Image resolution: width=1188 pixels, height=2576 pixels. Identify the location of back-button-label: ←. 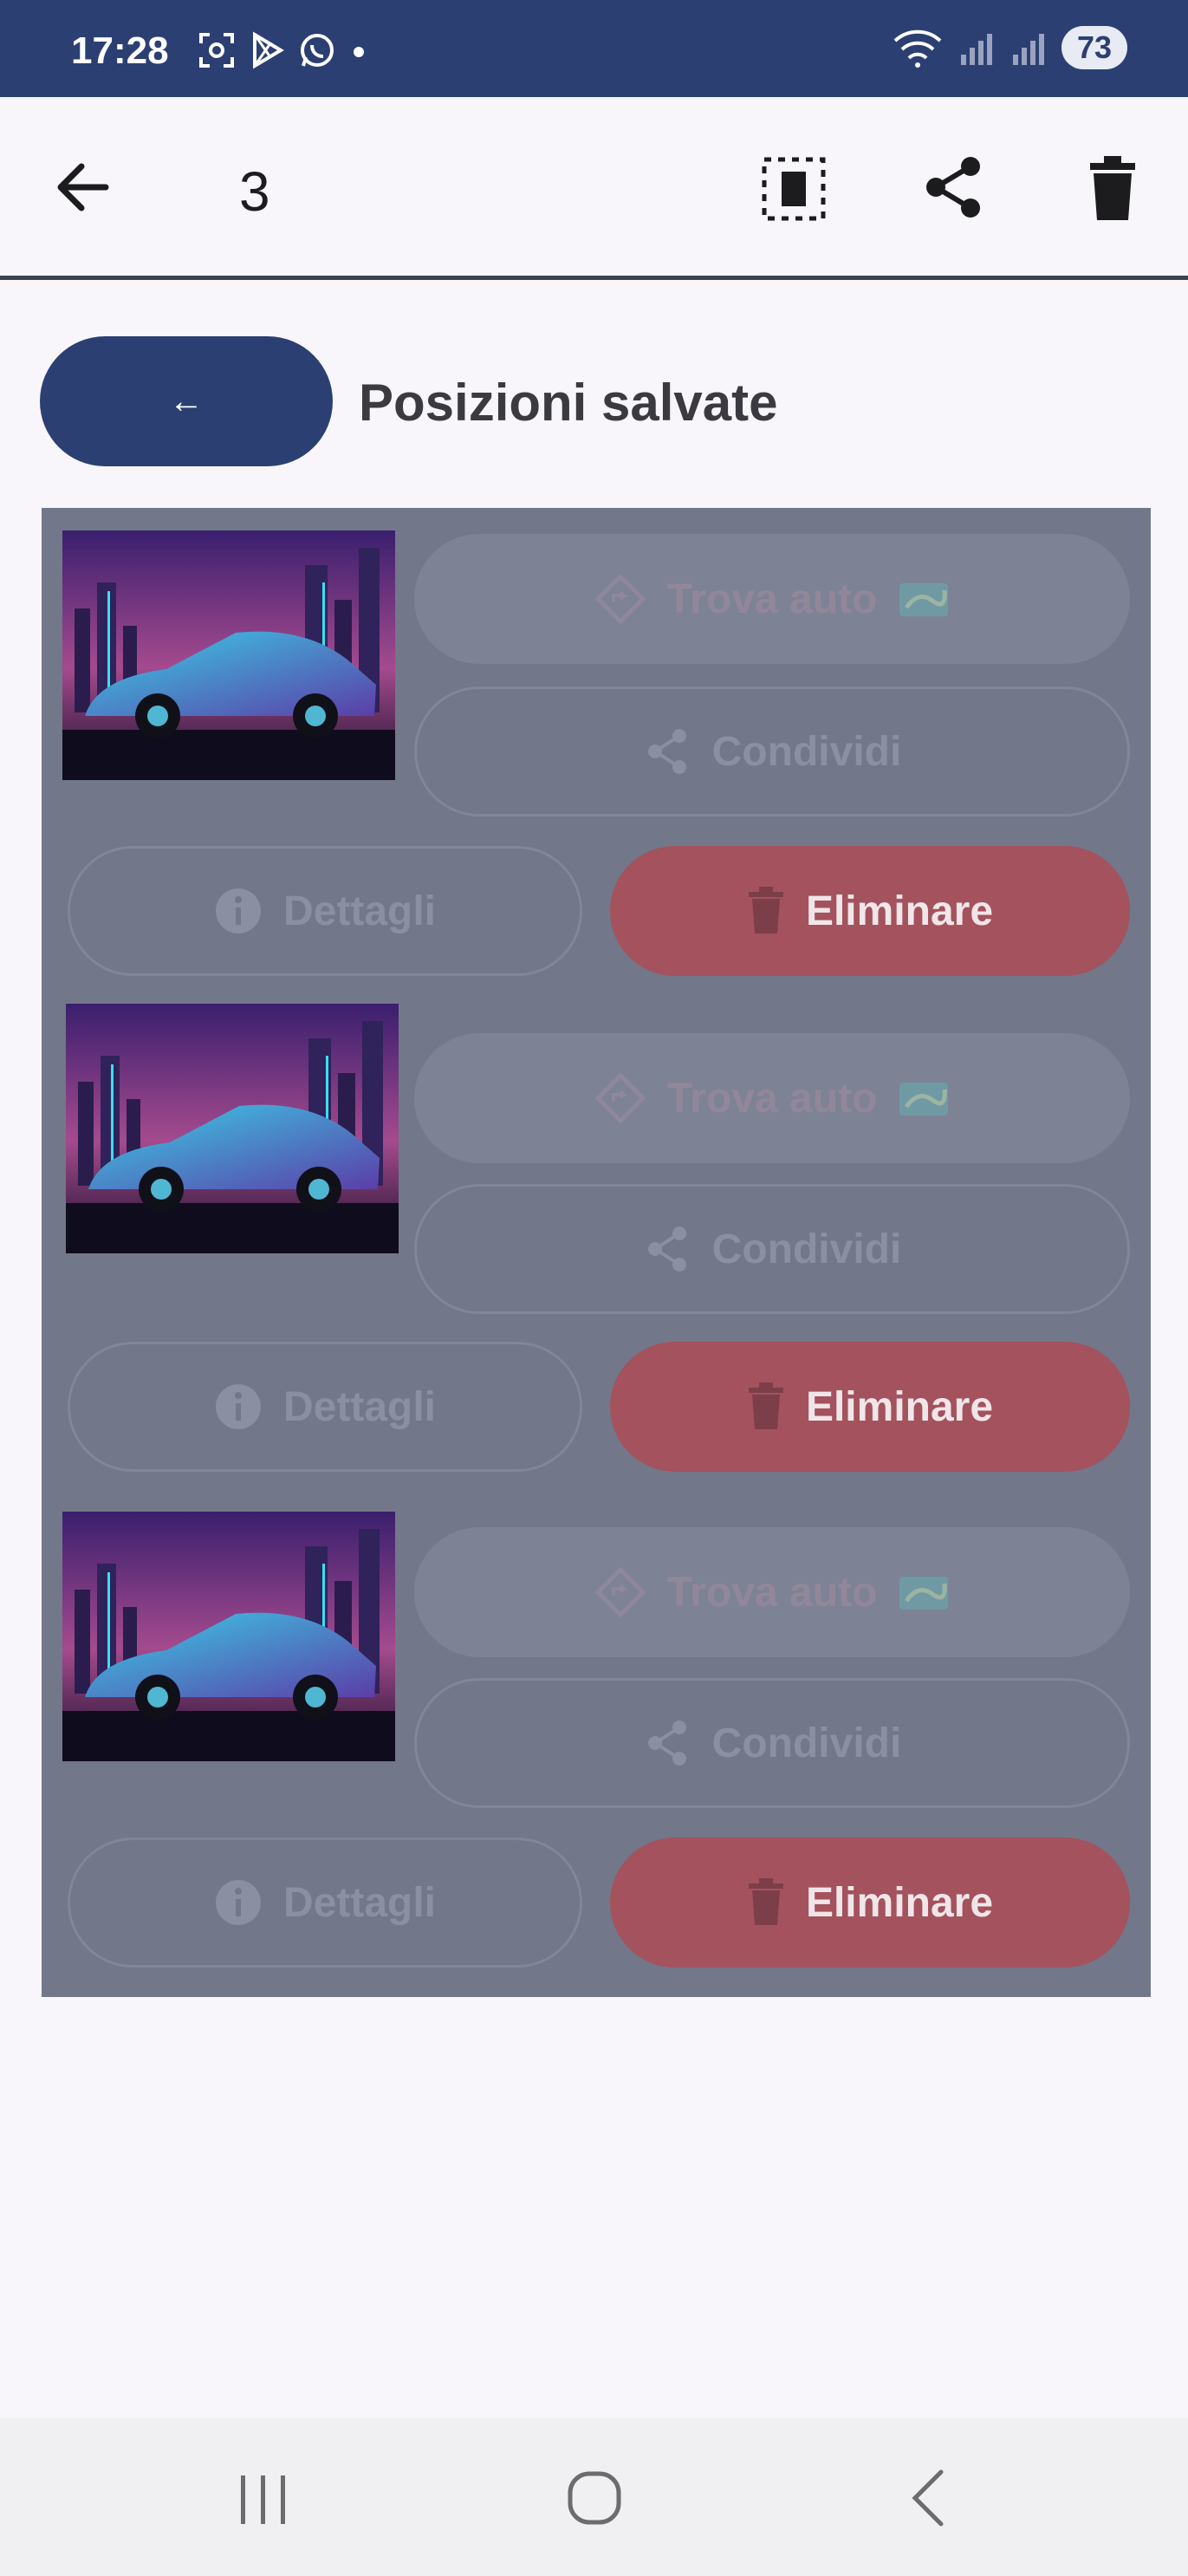
(186, 400).